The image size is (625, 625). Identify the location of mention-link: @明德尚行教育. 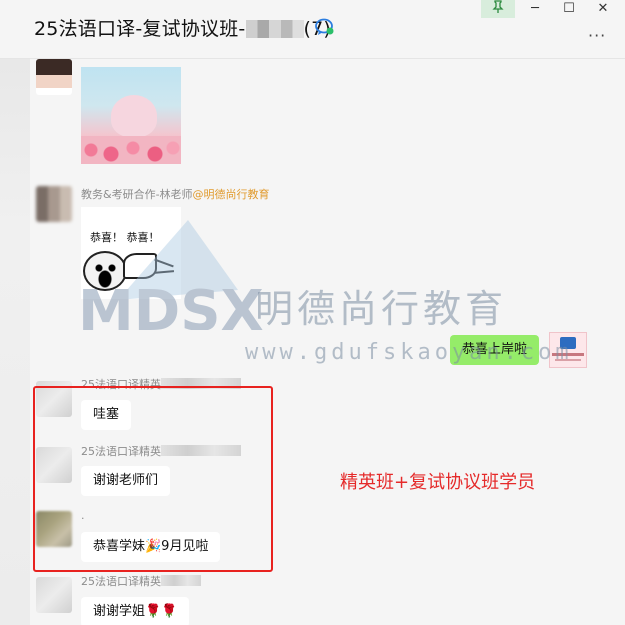
(231, 194).